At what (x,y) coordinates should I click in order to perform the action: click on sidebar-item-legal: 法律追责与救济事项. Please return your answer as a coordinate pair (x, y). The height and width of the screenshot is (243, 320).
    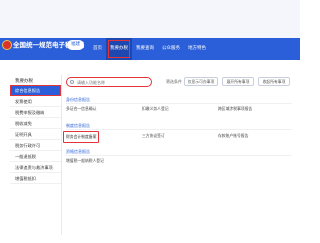
    Looking at the image, I should click on (35, 167).